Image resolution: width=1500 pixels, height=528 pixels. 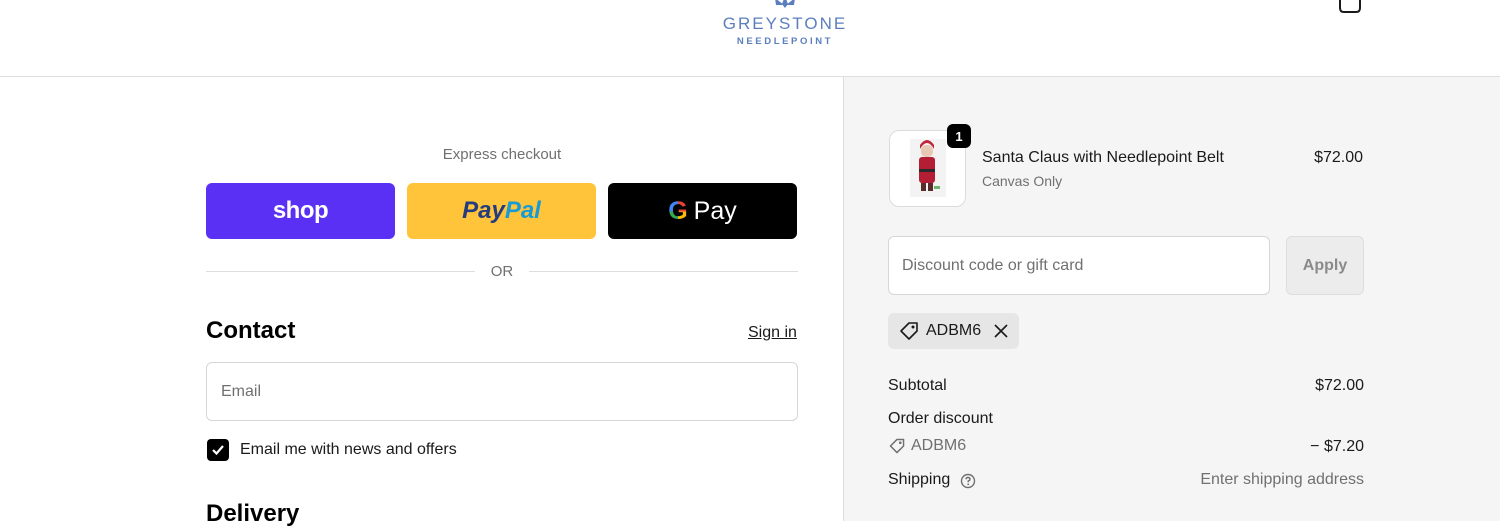 What do you see at coordinates (1339, 385) in the screenshot?
I see `subtotal-value: $72.00` at bounding box center [1339, 385].